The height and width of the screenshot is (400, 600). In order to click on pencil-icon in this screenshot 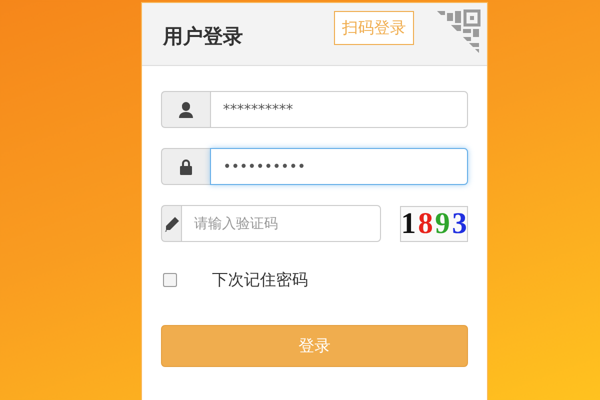, I will do `click(171, 223)`.